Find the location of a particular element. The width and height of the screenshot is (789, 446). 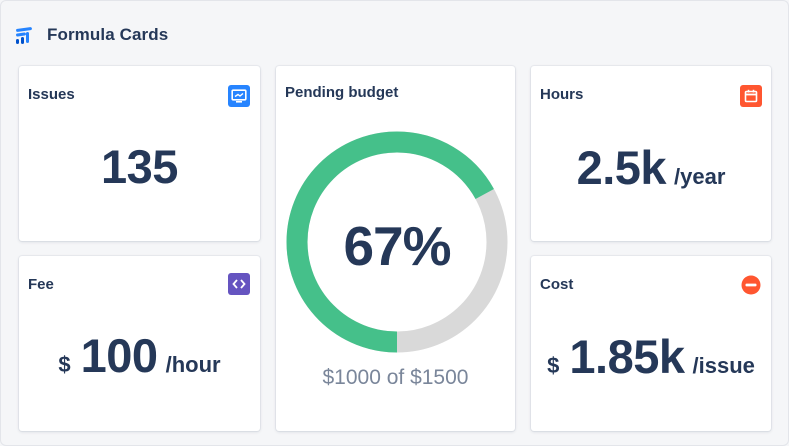

minus-circle-icon is located at coordinates (751, 285).